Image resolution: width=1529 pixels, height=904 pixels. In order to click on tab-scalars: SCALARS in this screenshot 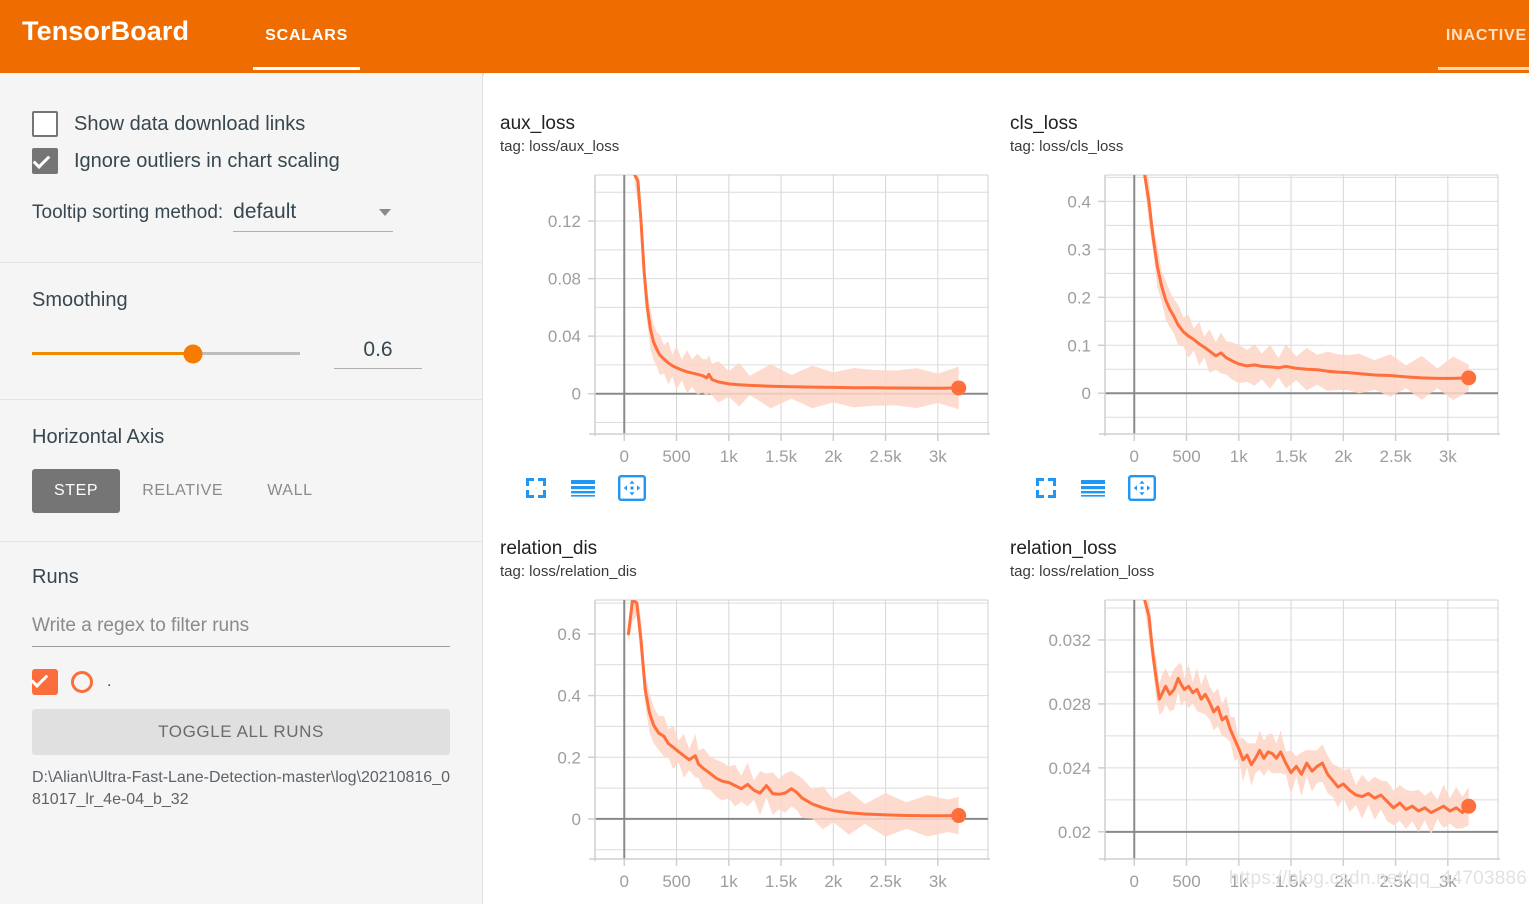, I will do `click(306, 36)`.